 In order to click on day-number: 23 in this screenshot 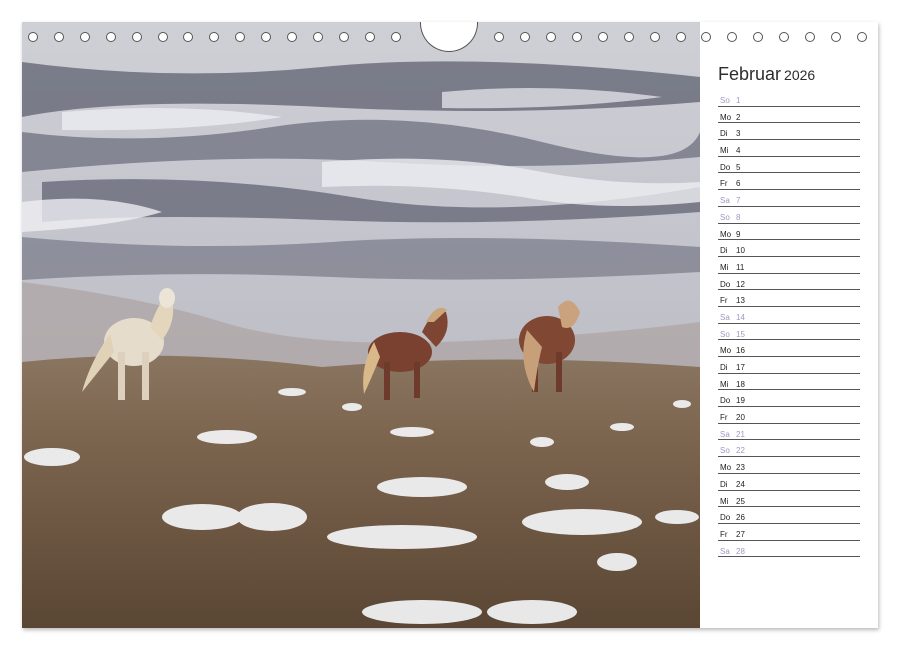, I will do `click(740, 468)`.